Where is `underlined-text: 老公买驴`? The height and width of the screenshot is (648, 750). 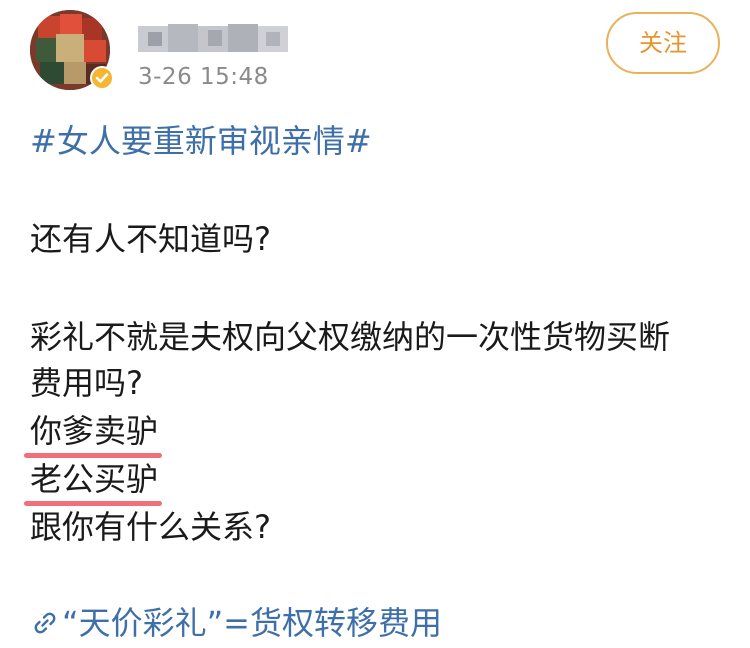
underlined-text: 老公买驴 is located at coordinates (93, 481).